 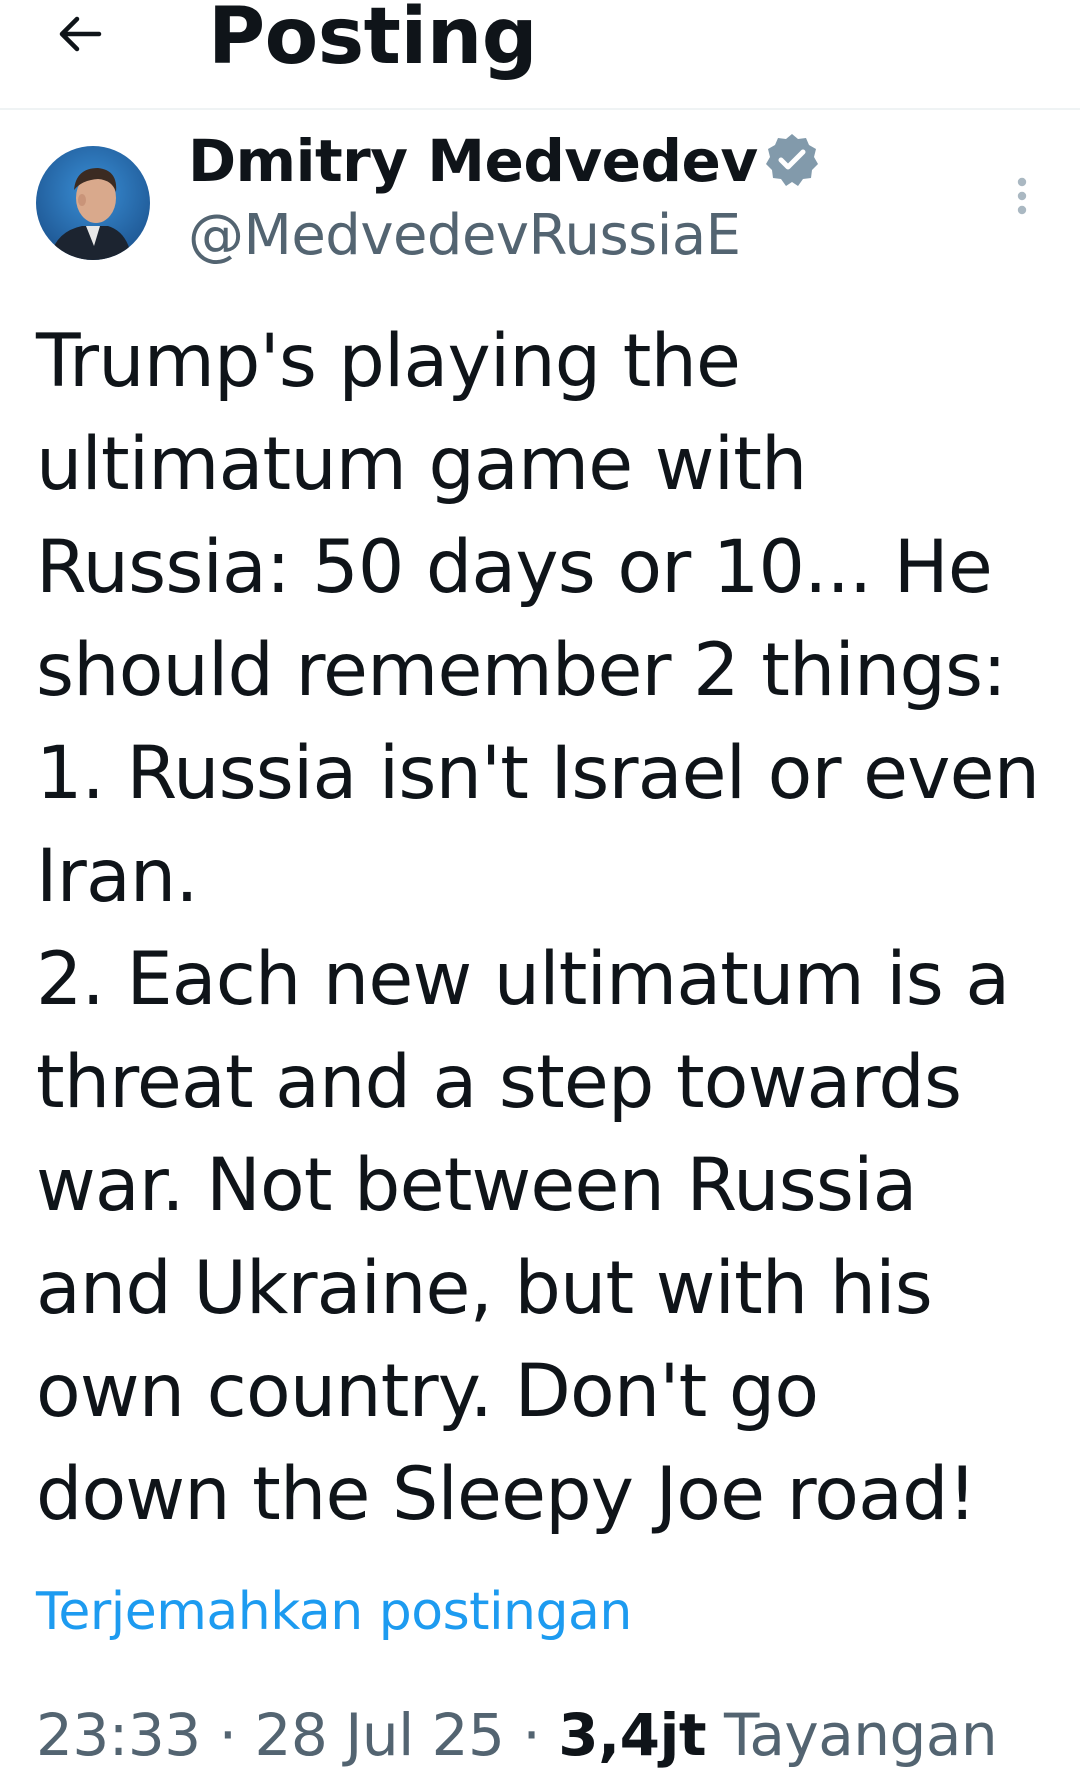 I want to click on author-name: Dmitry Medvedev, so click(x=473, y=161).